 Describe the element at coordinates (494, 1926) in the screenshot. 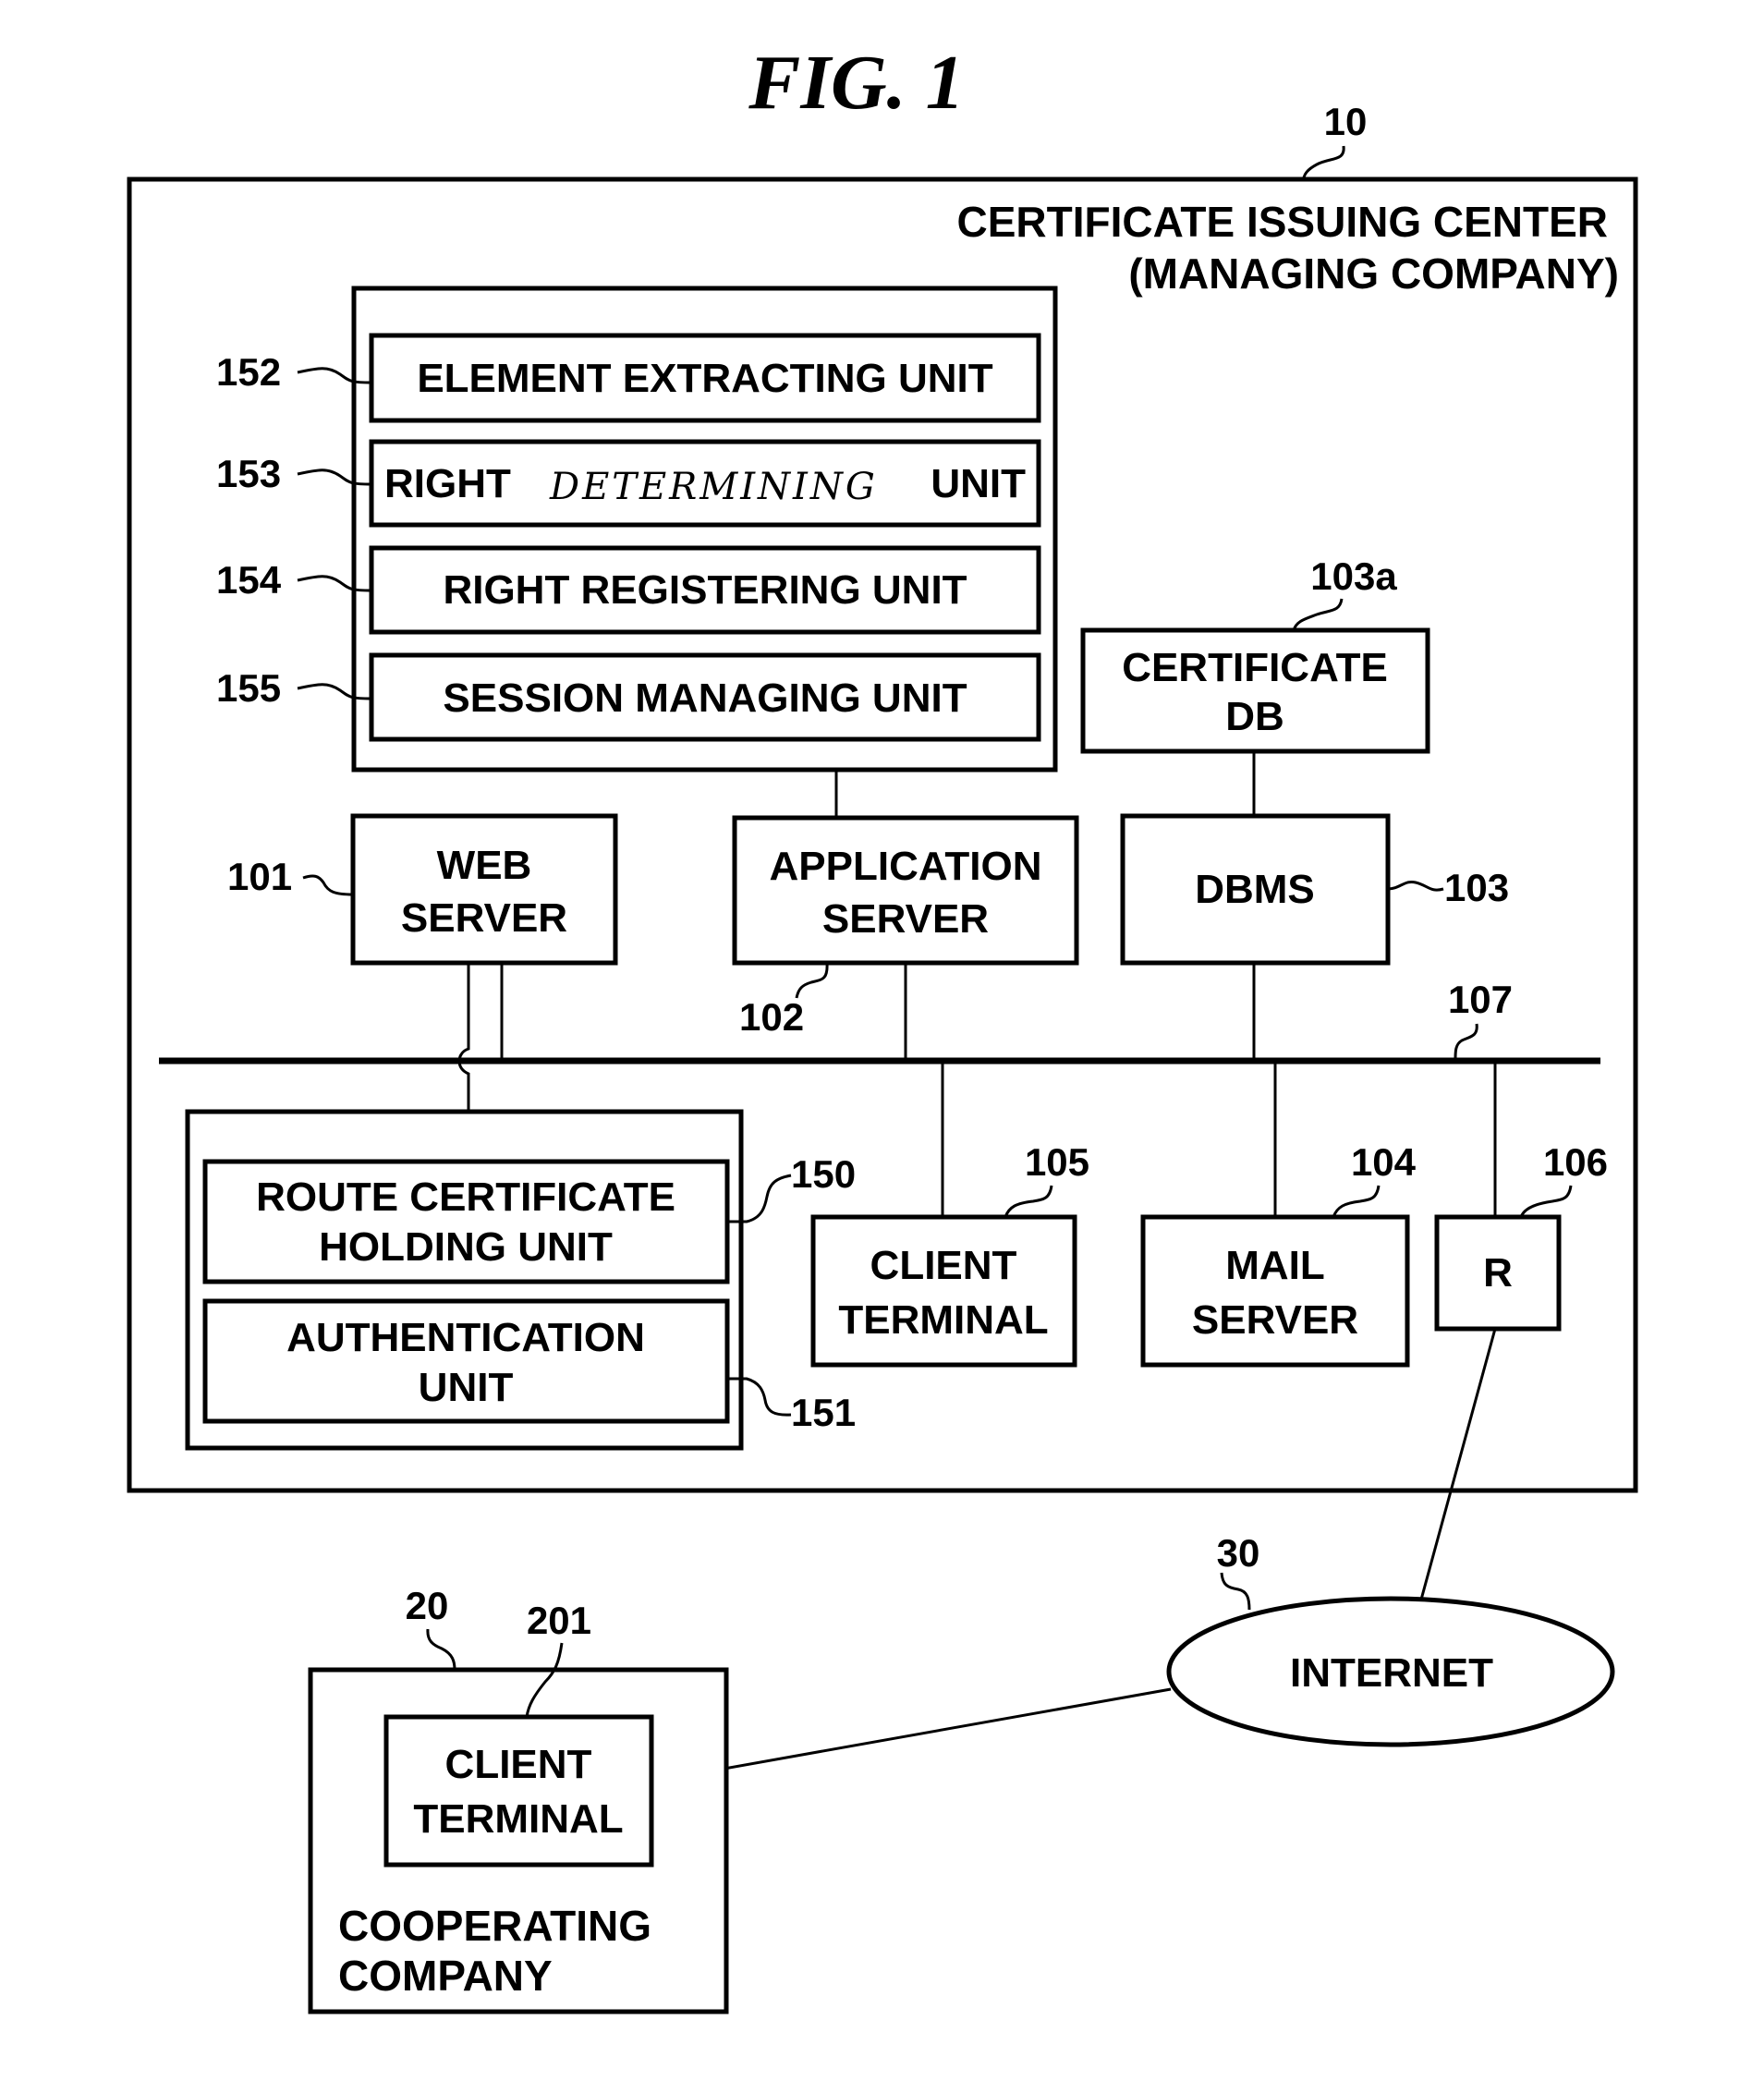

I see `cooperating-company-line1: COOPERATING` at that location.